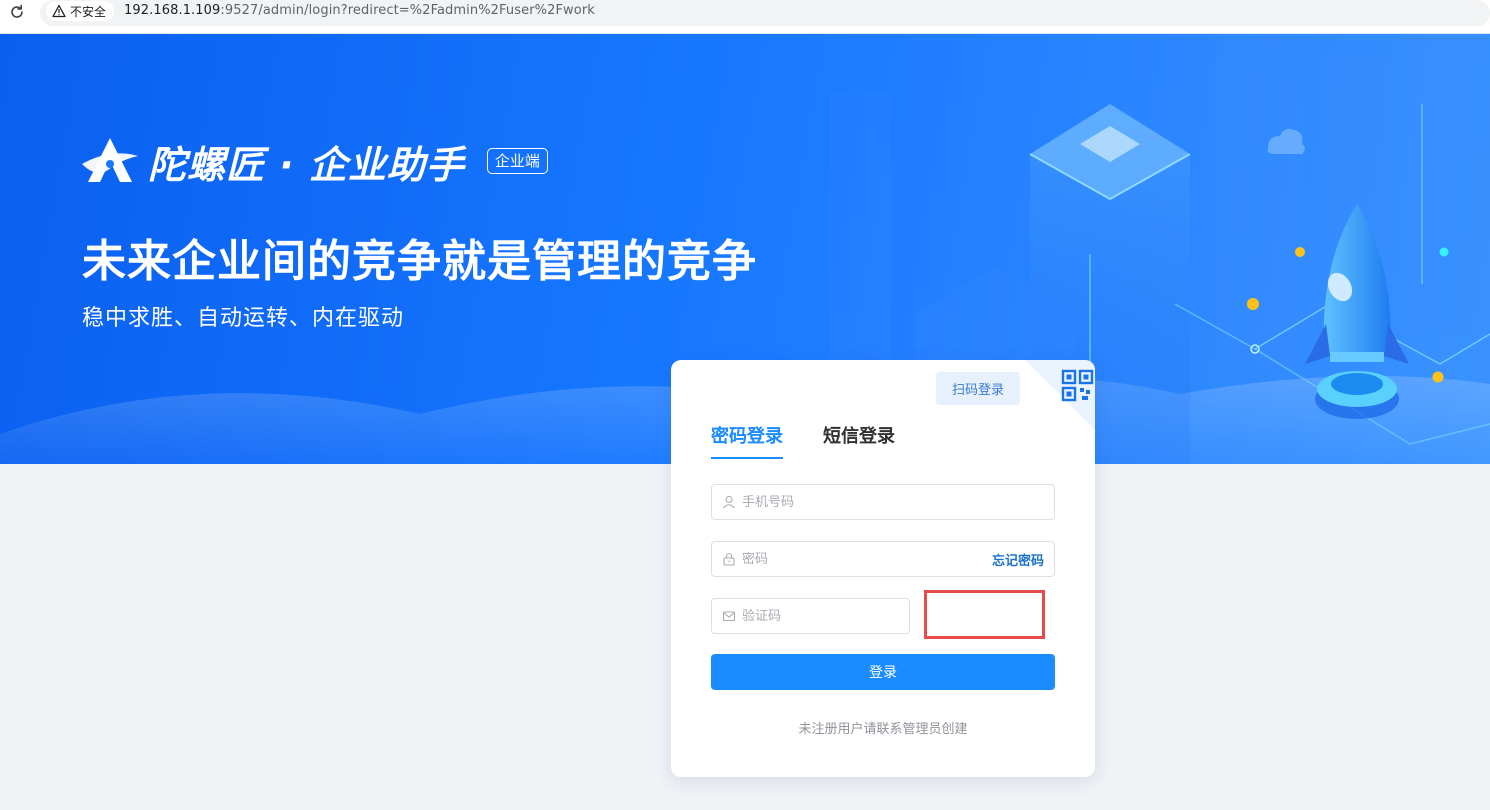 This screenshot has height=810, width=1490. I want to click on password-input, so click(867, 559).